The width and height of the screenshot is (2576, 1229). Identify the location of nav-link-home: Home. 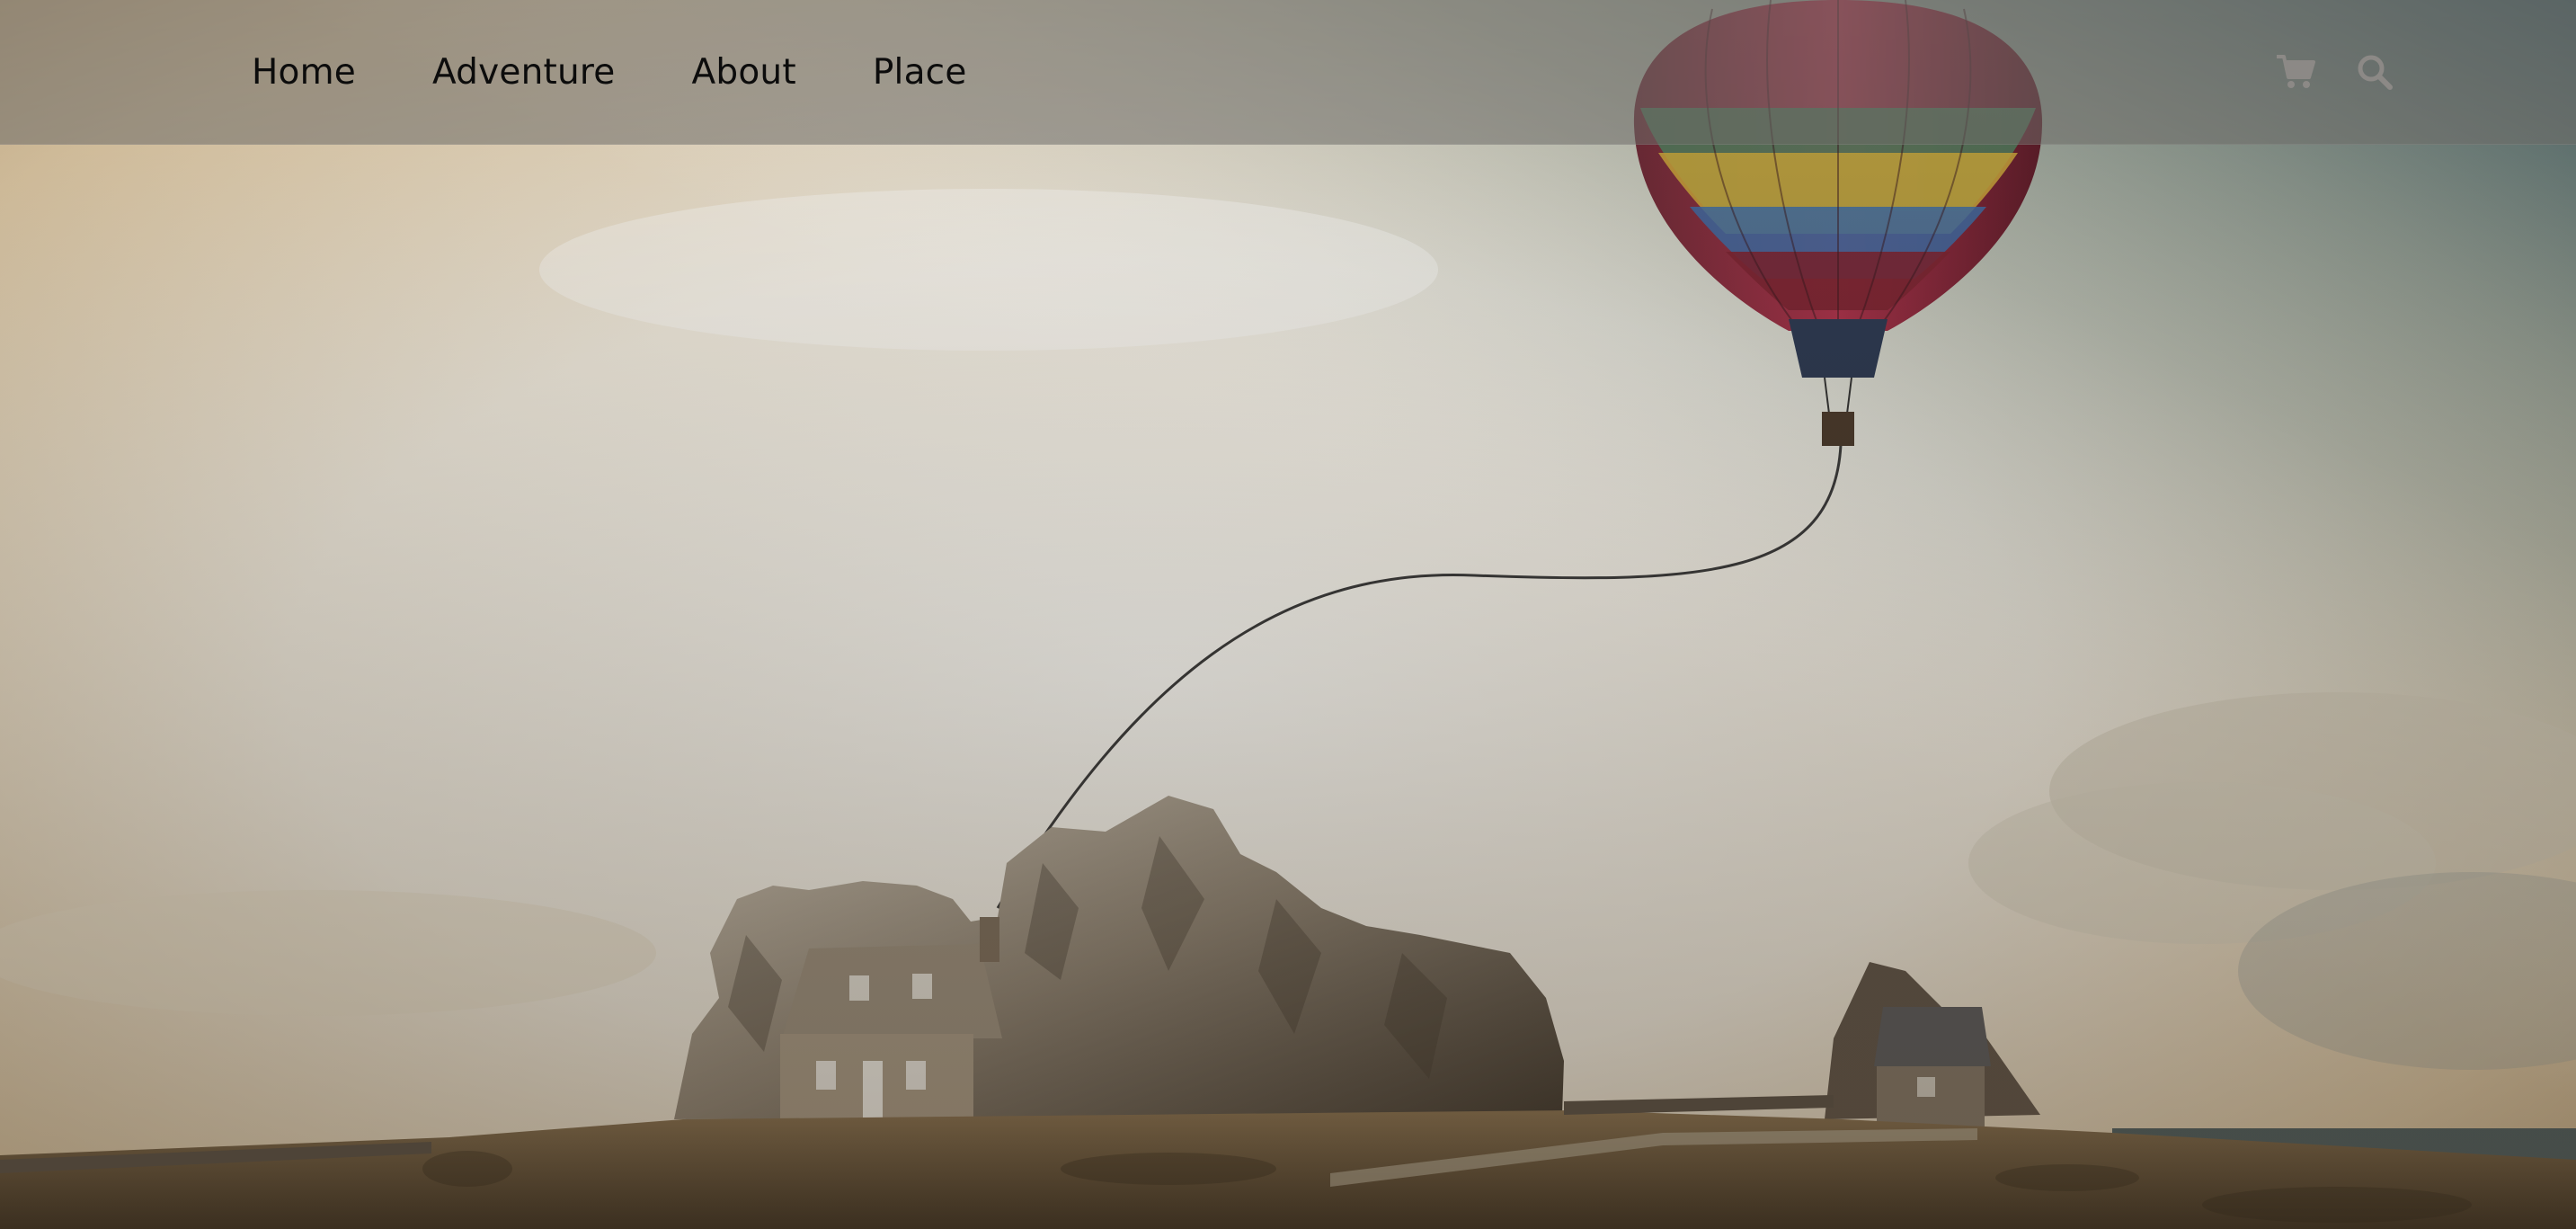
(304, 72).